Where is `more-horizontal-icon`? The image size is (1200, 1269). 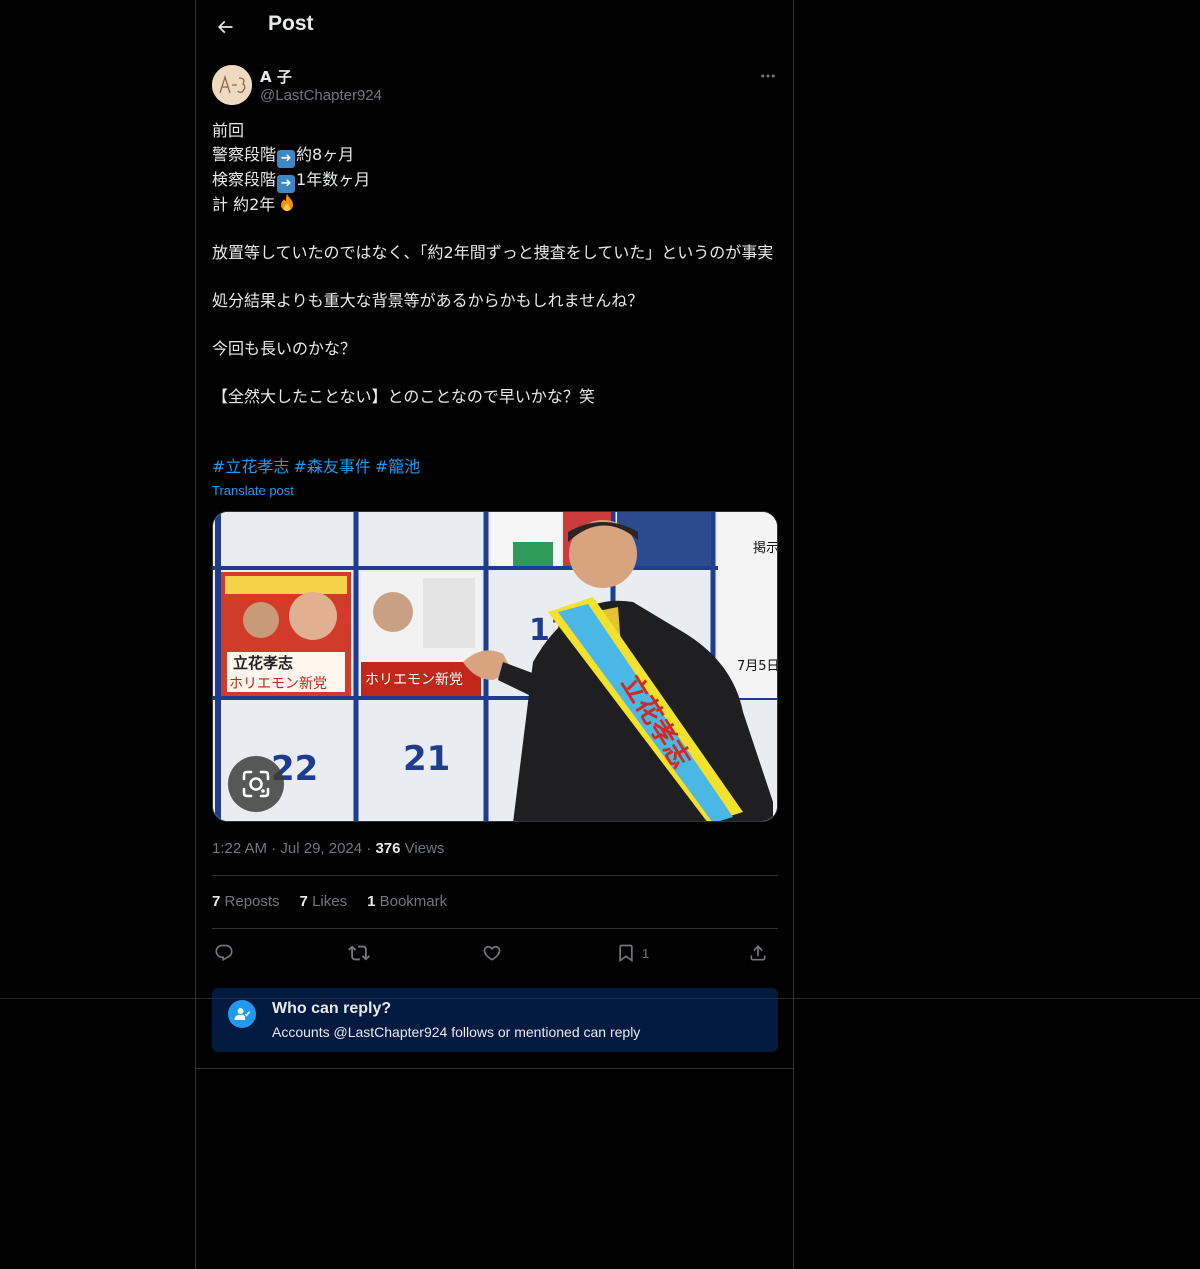
more-horizontal-icon is located at coordinates (768, 76).